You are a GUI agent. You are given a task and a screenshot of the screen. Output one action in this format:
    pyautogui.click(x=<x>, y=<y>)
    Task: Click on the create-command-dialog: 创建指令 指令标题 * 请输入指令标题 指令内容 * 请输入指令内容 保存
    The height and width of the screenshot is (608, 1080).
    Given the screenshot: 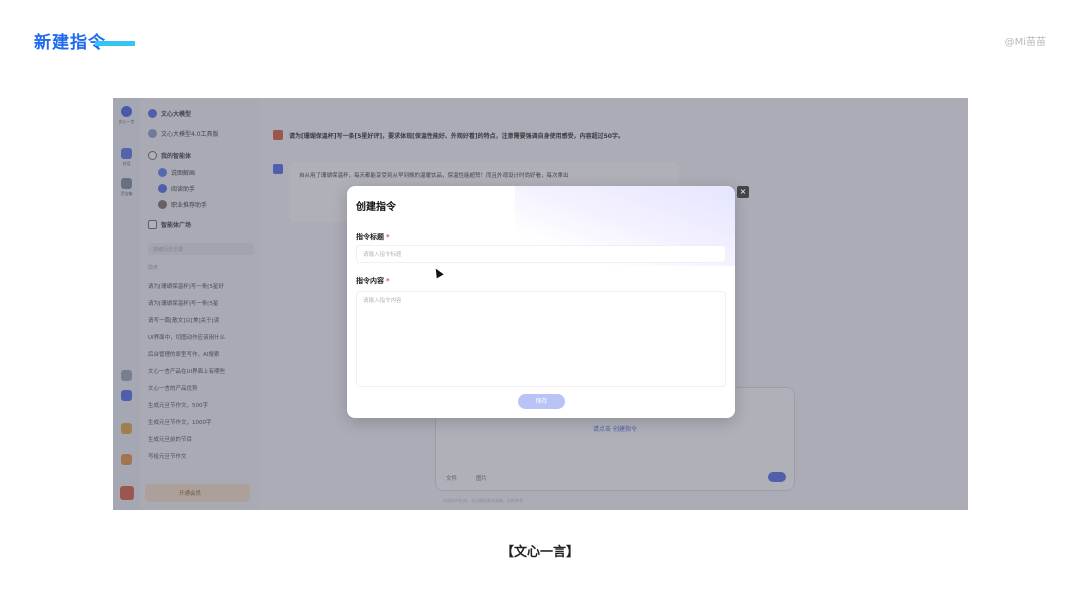 What is the action you would take?
    pyautogui.click(x=541, y=302)
    